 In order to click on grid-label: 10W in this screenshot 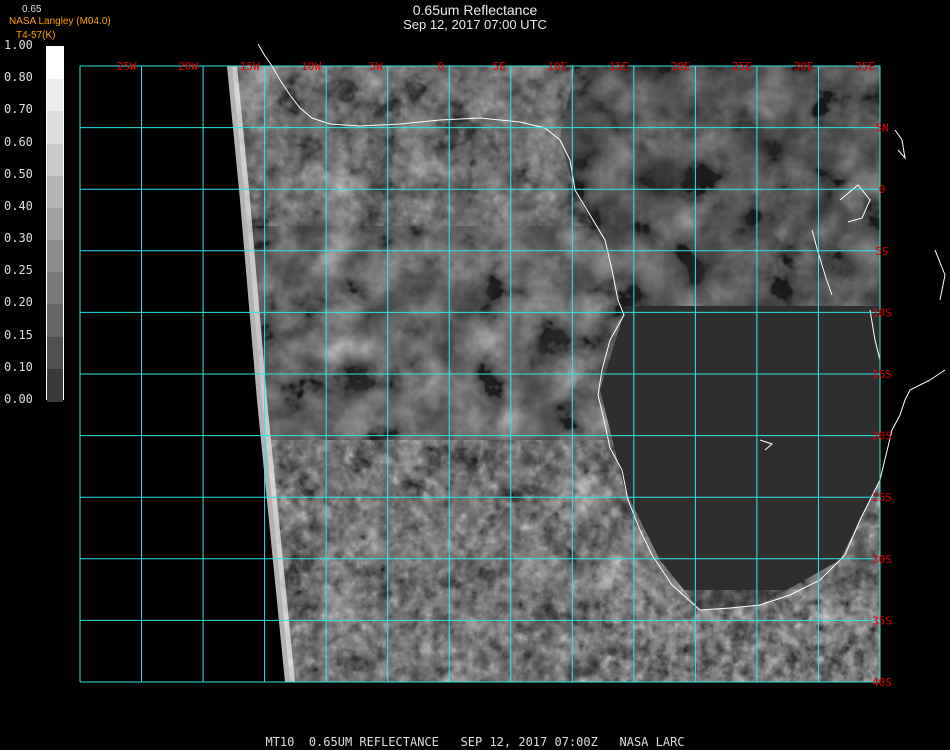, I will do `click(311, 66)`.